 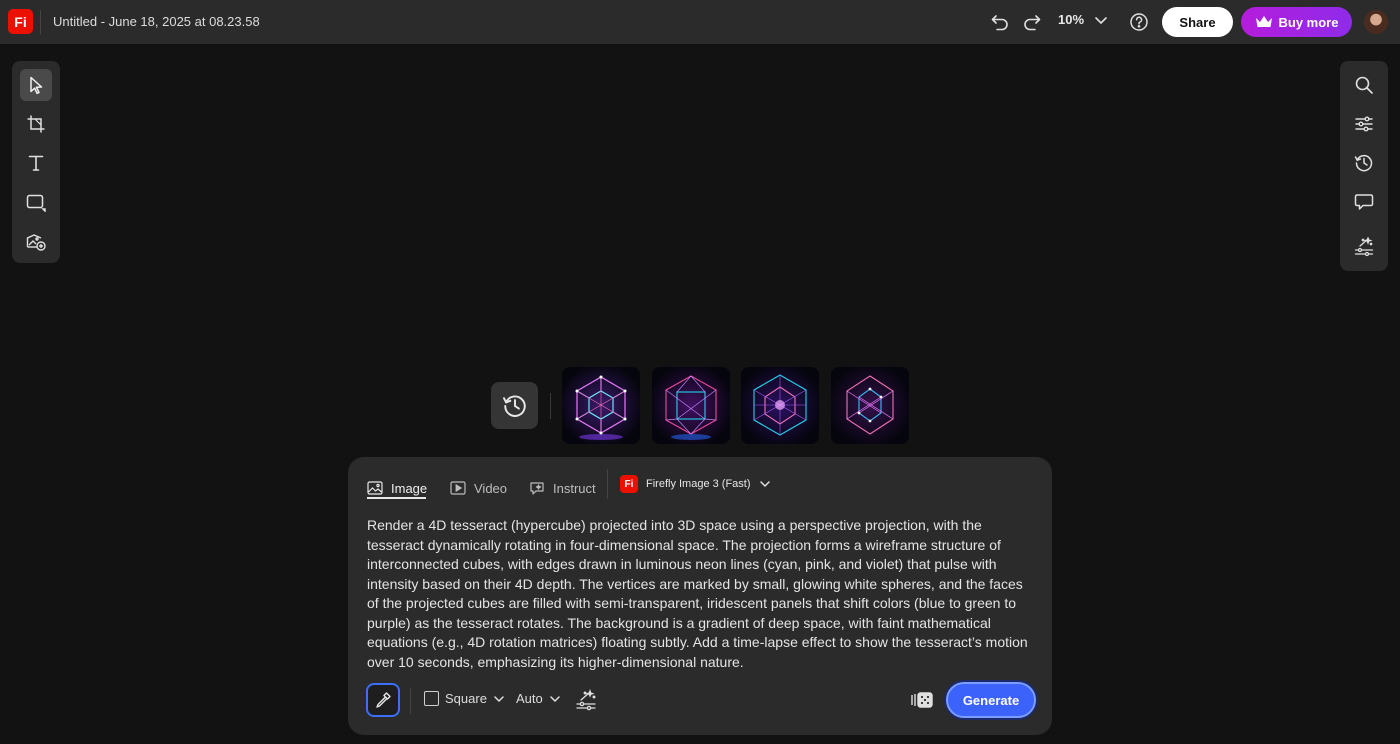 I want to click on image-icon, so click(x=375, y=488).